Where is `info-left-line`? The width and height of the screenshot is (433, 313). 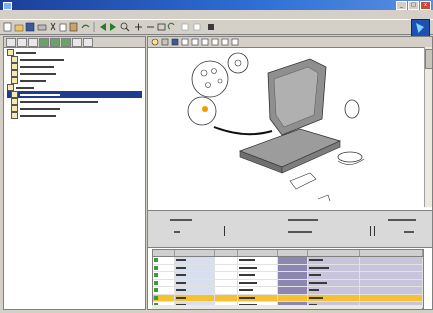
info-left-line is located at coordinates (181, 220).